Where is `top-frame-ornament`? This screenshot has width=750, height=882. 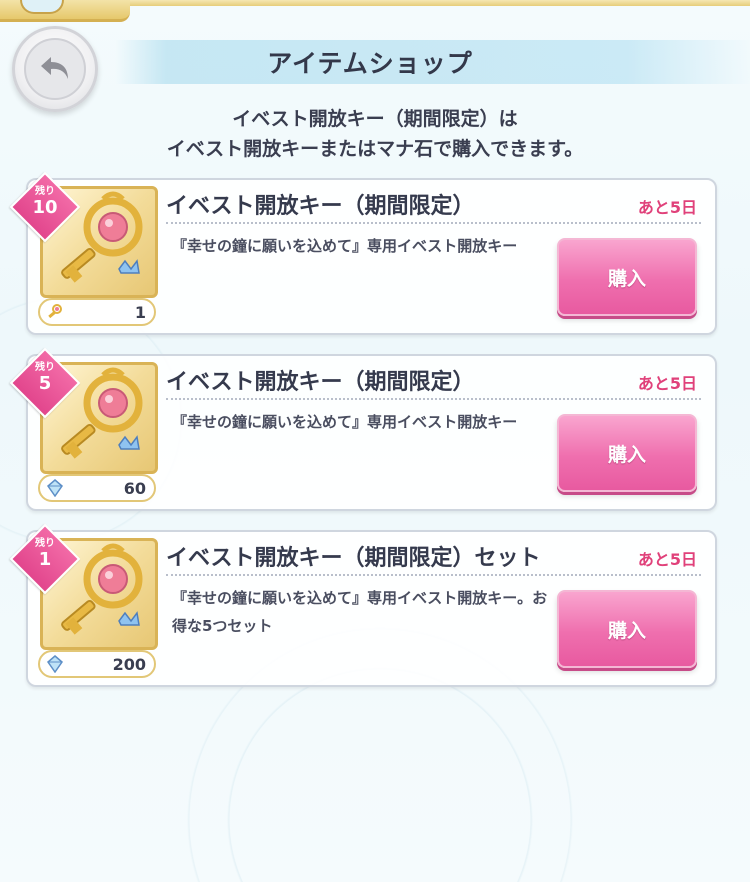
top-frame-ornament is located at coordinates (65, 11).